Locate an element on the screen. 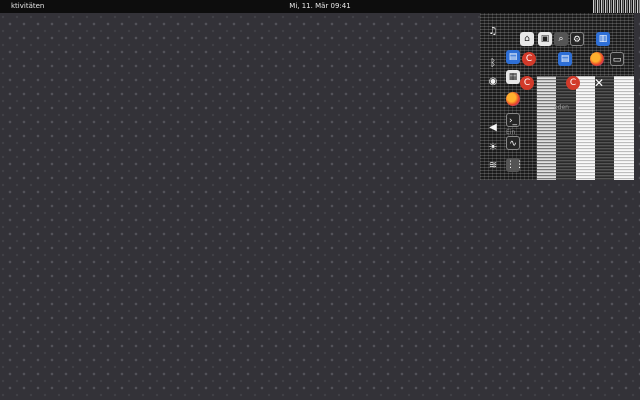 Image resolution: width=640 pixels, height=400 pixels. volume-icon: ◀ is located at coordinates (493, 128).